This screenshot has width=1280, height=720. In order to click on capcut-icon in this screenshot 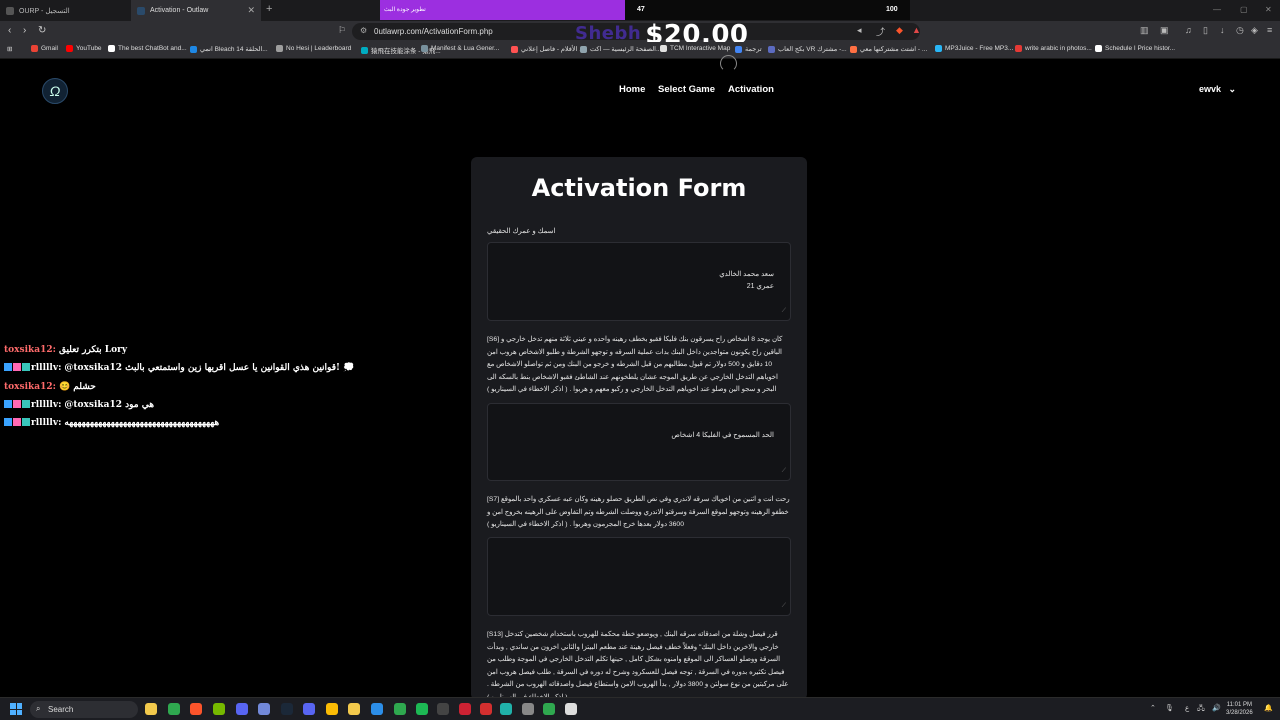, I will do `click(465, 709)`.